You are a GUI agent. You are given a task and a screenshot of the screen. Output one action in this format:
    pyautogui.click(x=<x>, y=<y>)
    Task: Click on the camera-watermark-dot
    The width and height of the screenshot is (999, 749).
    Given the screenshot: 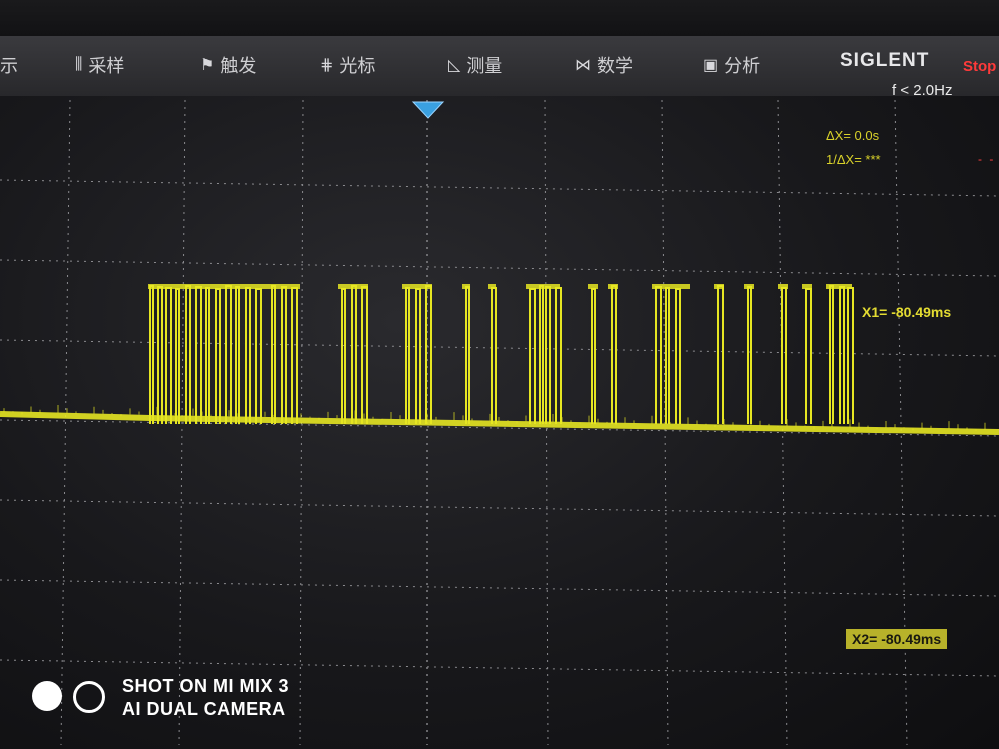 What is the action you would take?
    pyautogui.click(x=47, y=696)
    